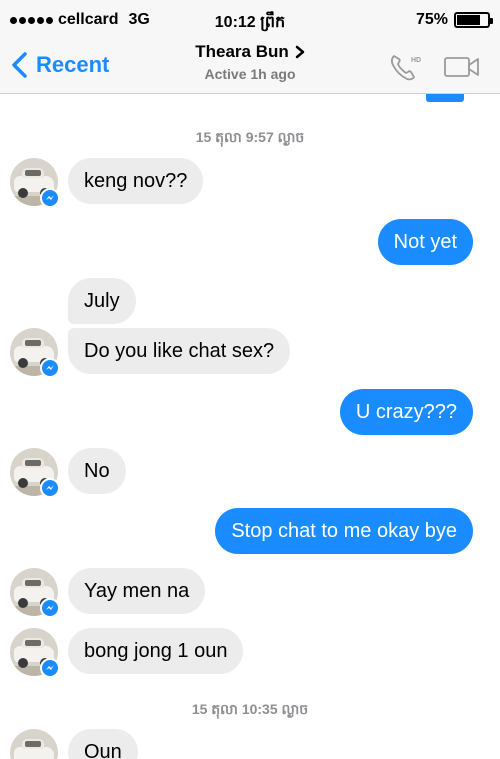  Describe the element at coordinates (344, 531) in the screenshot. I see `message-bubble-outgoing: Stop chat to me okay bye` at that location.